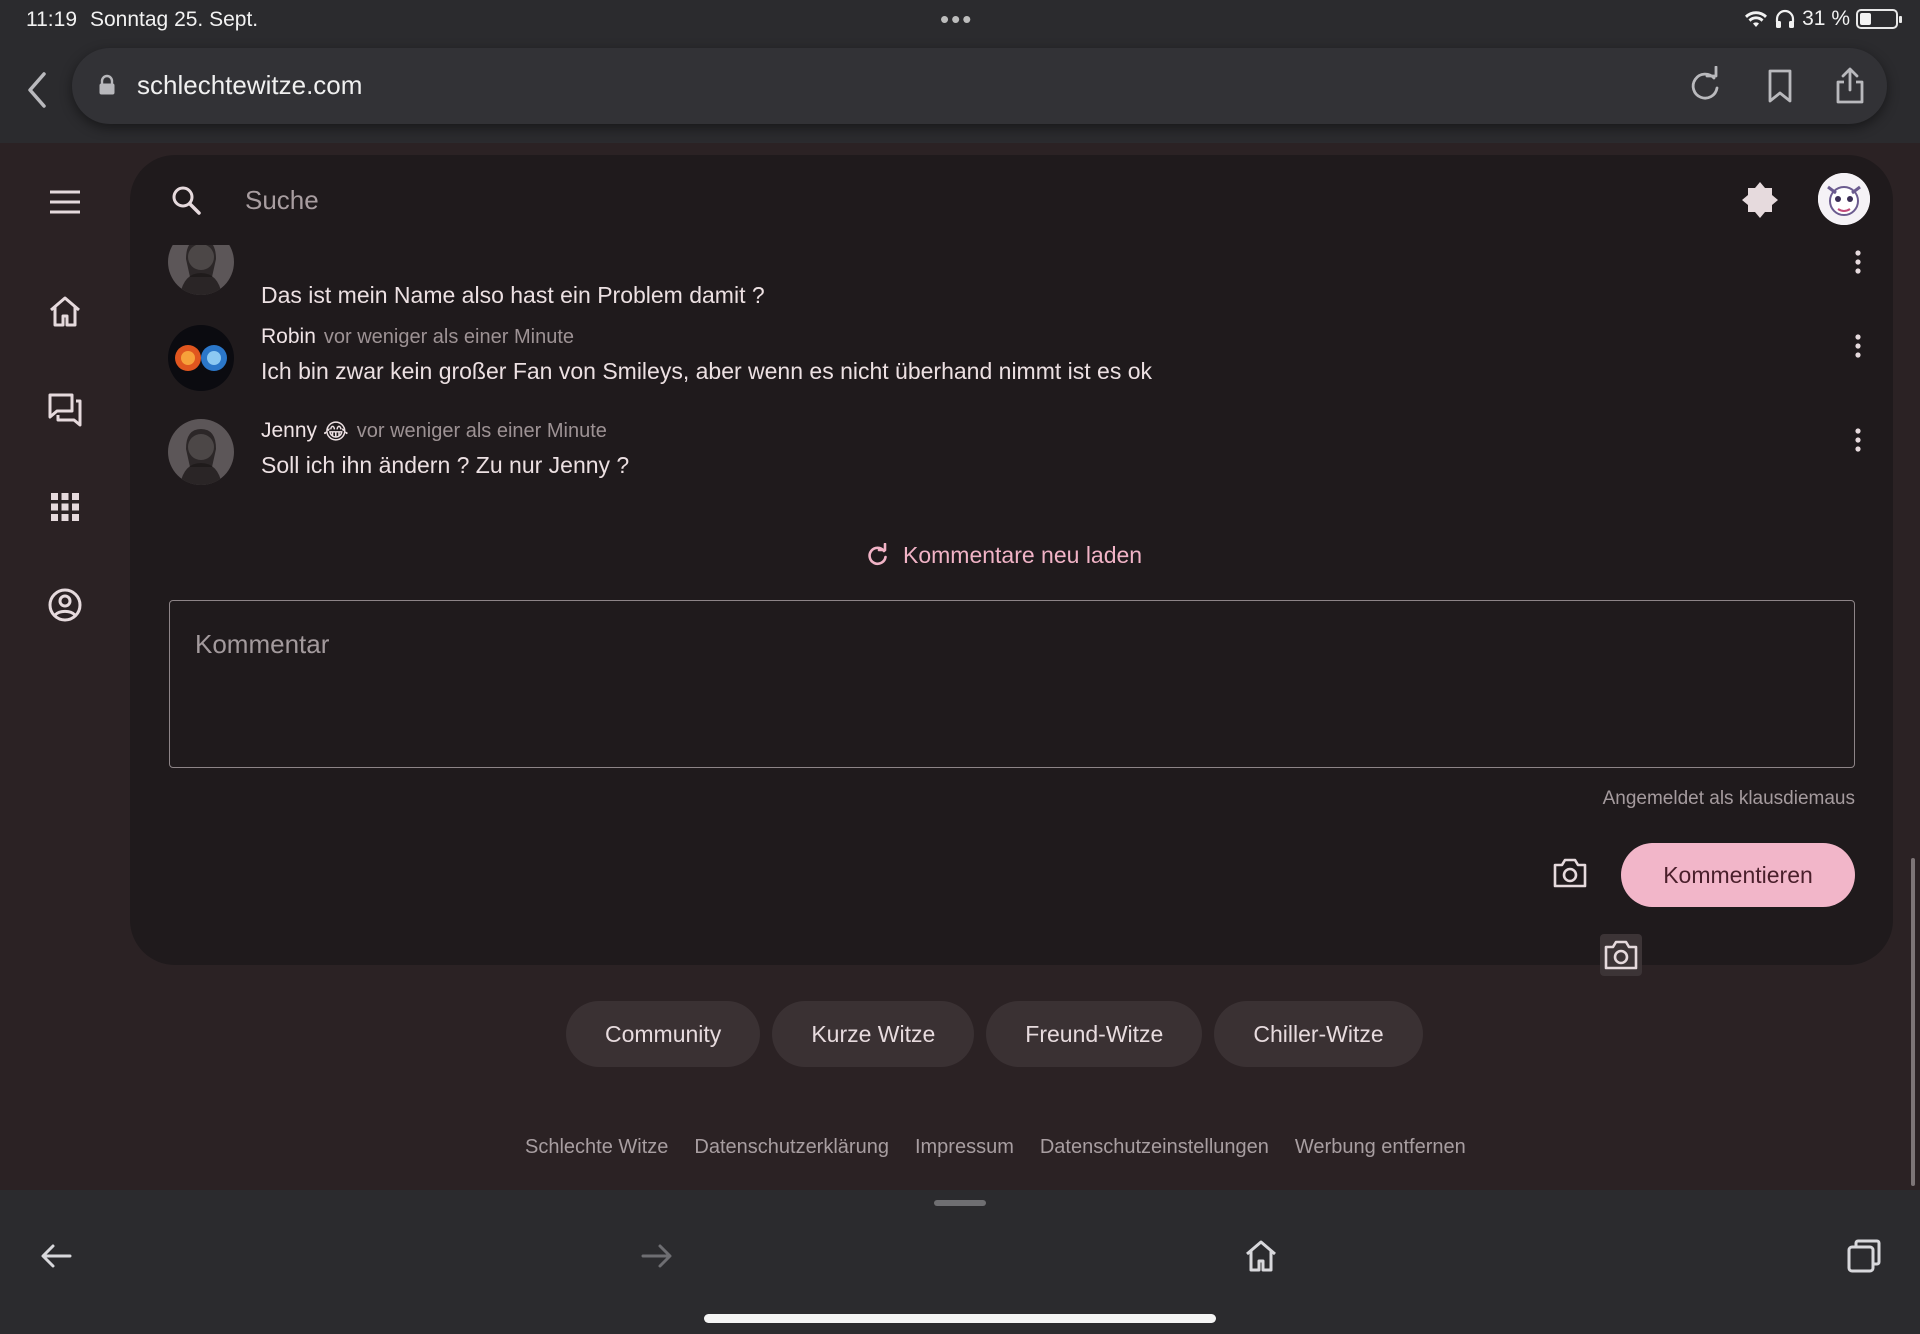 This screenshot has height=1334, width=1920. What do you see at coordinates (65, 410) in the screenshot?
I see `forum-icon` at bounding box center [65, 410].